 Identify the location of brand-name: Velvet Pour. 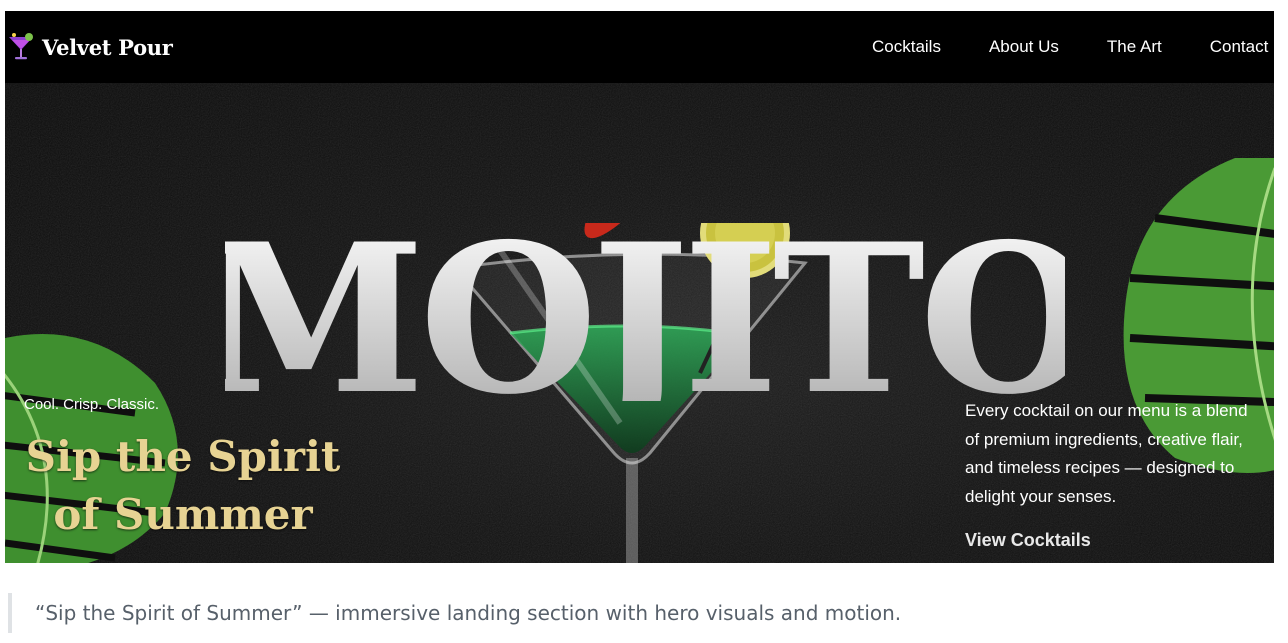
(107, 47).